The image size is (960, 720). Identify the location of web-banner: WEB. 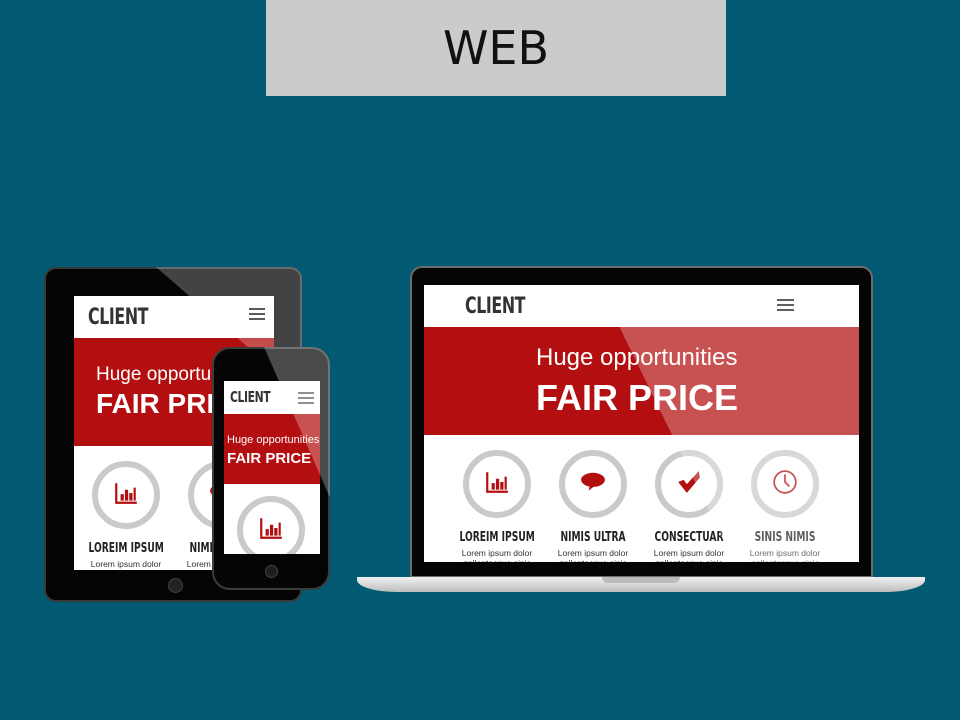
(496, 48).